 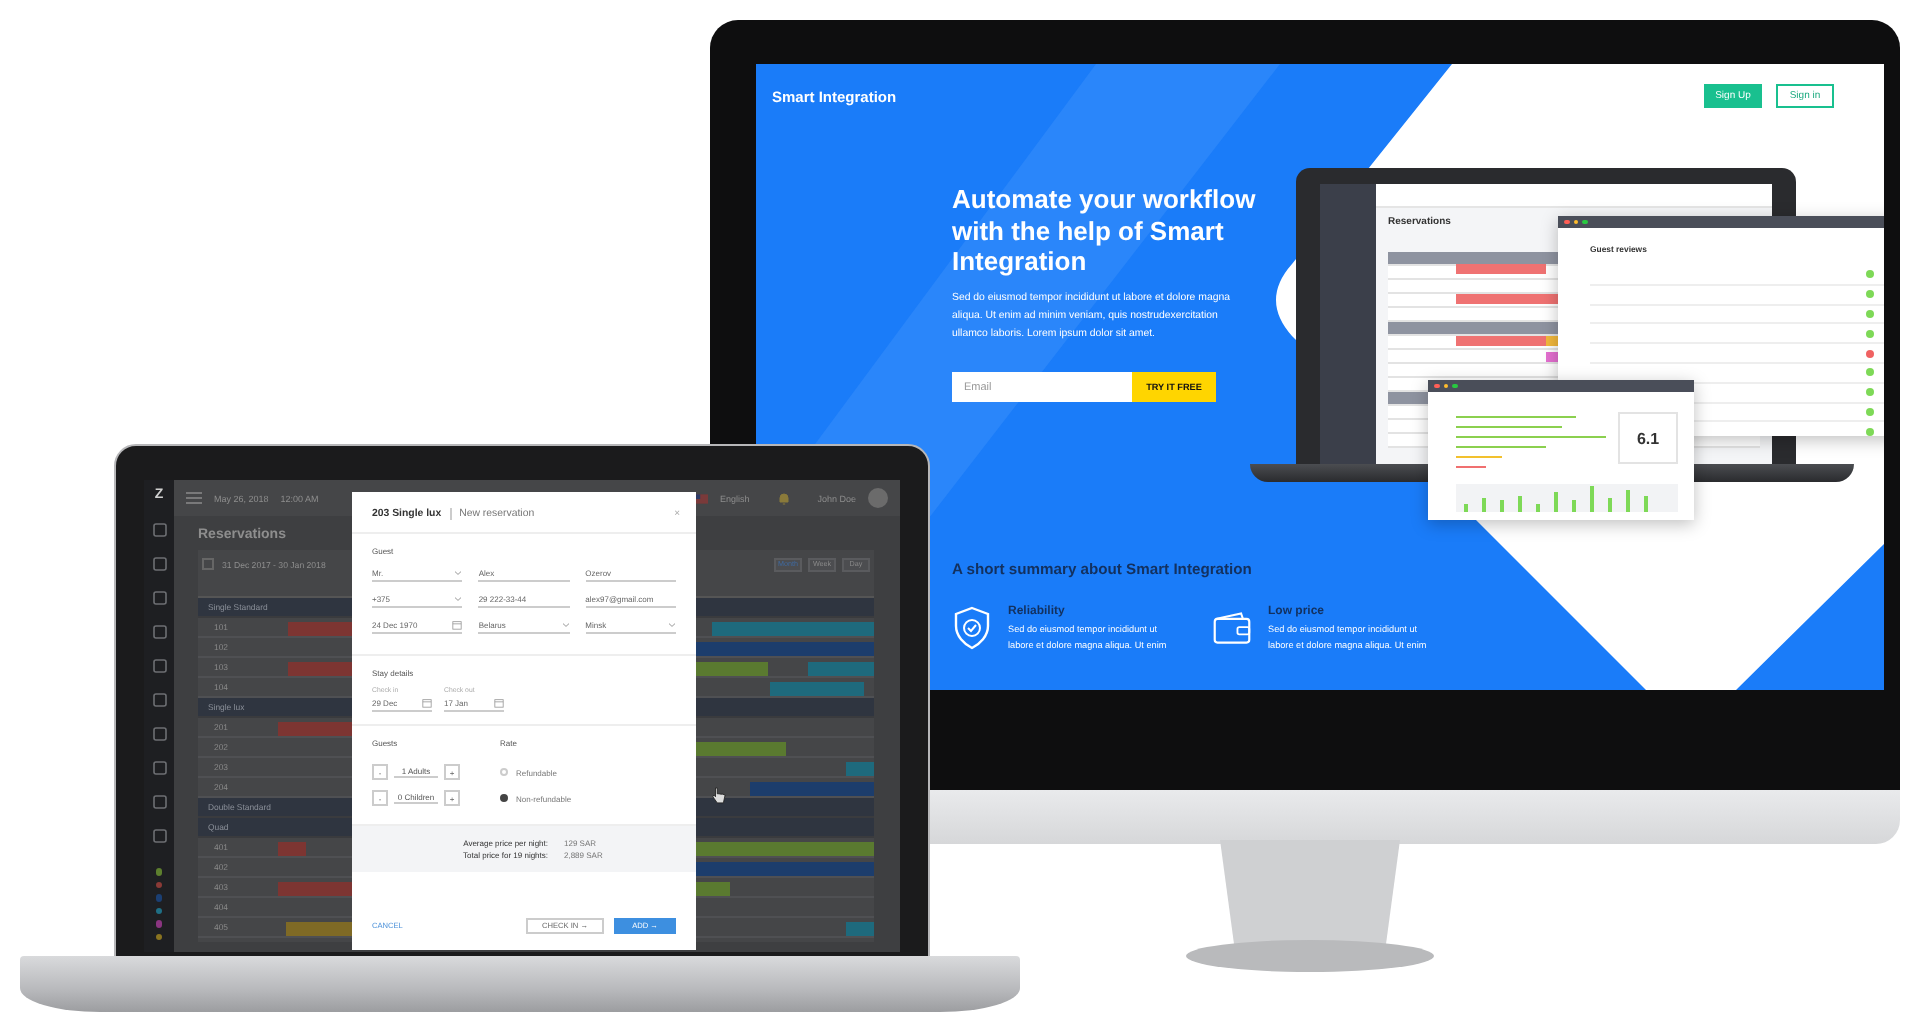 I want to click on review-score: 6.1, so click(x=1648, y=438).